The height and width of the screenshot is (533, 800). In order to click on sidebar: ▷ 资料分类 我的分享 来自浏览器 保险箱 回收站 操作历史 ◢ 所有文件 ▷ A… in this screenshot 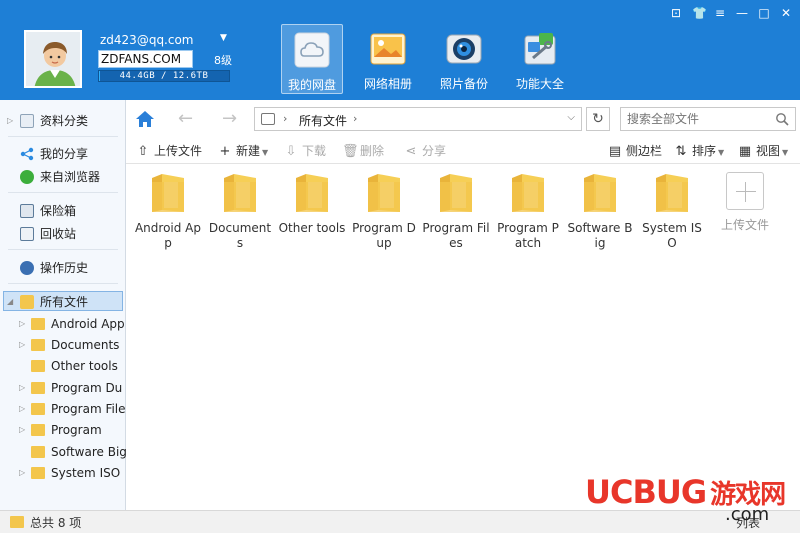, I will do `click(63, 305)`.